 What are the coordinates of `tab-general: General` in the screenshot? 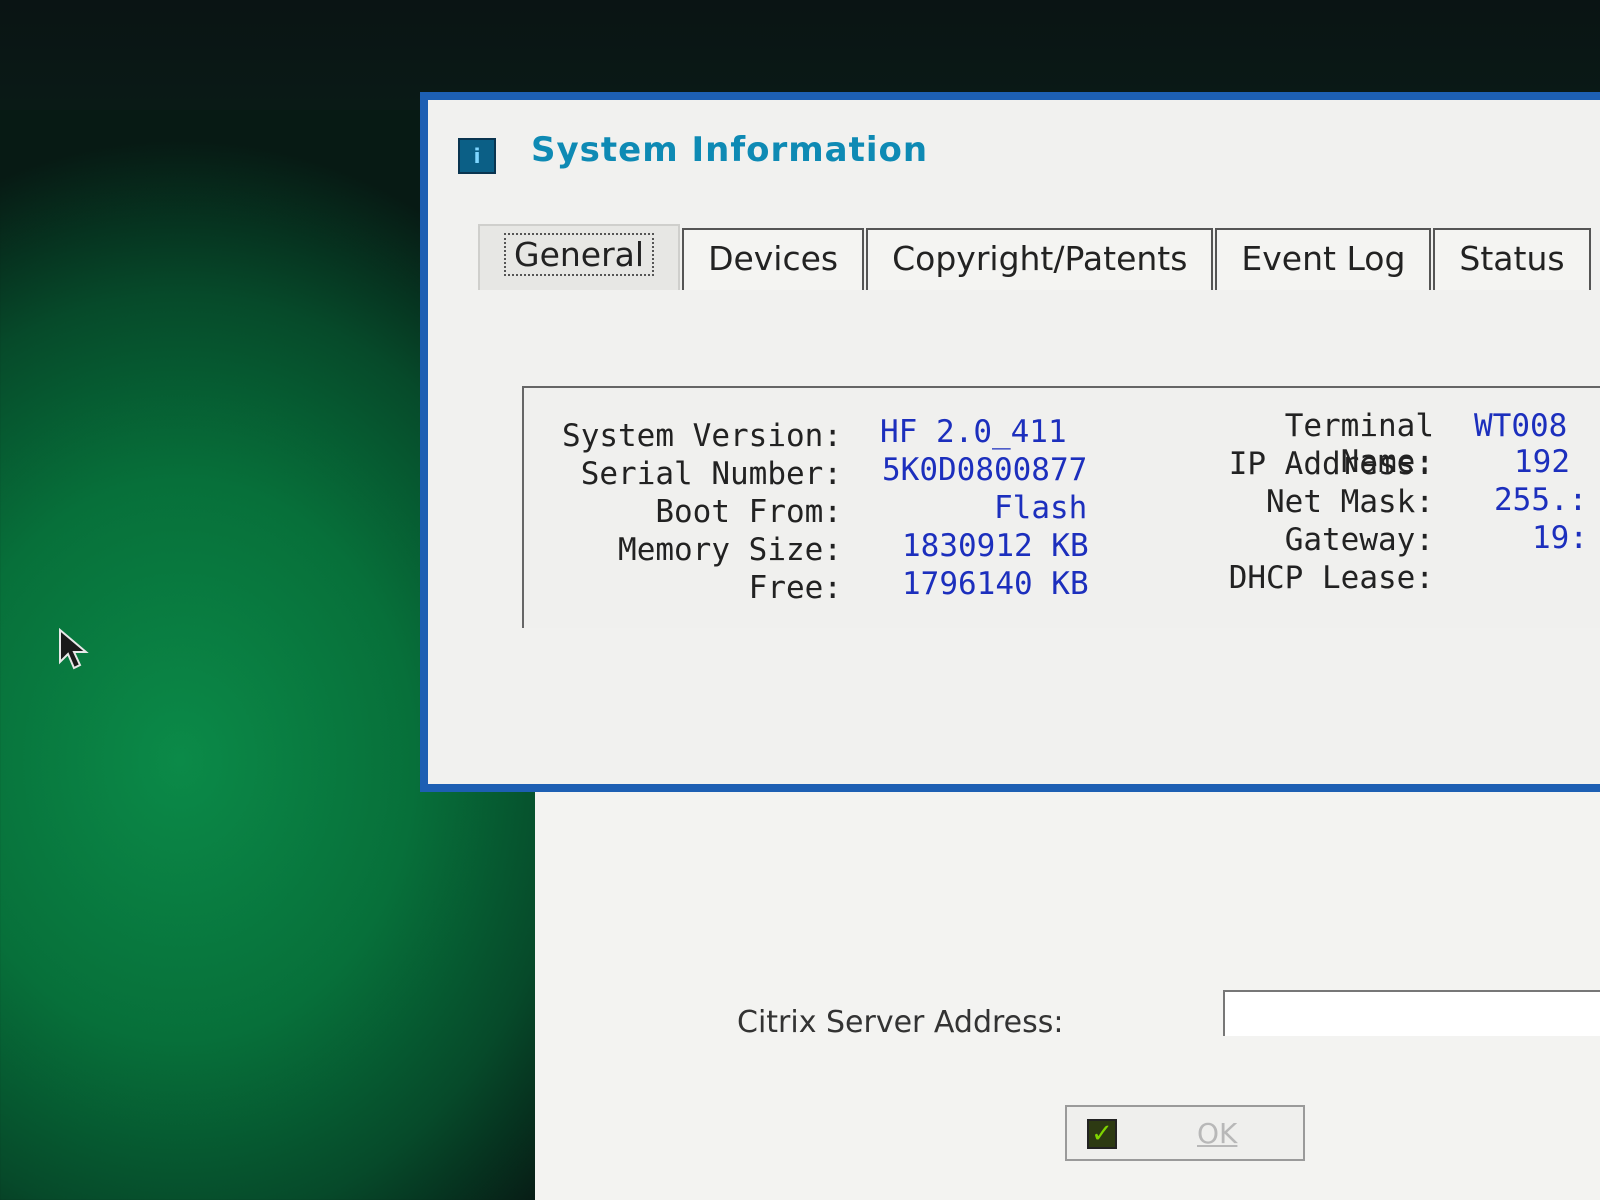 It's located at (579, 257).